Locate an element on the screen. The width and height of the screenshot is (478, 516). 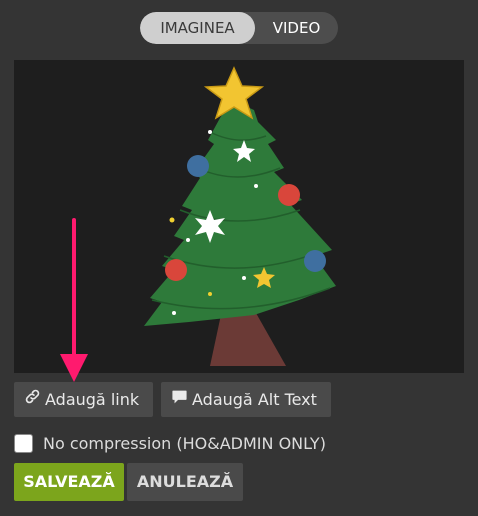
add-alt-text-button: Adaugă Alt Text is located at coordinates (246, 399).